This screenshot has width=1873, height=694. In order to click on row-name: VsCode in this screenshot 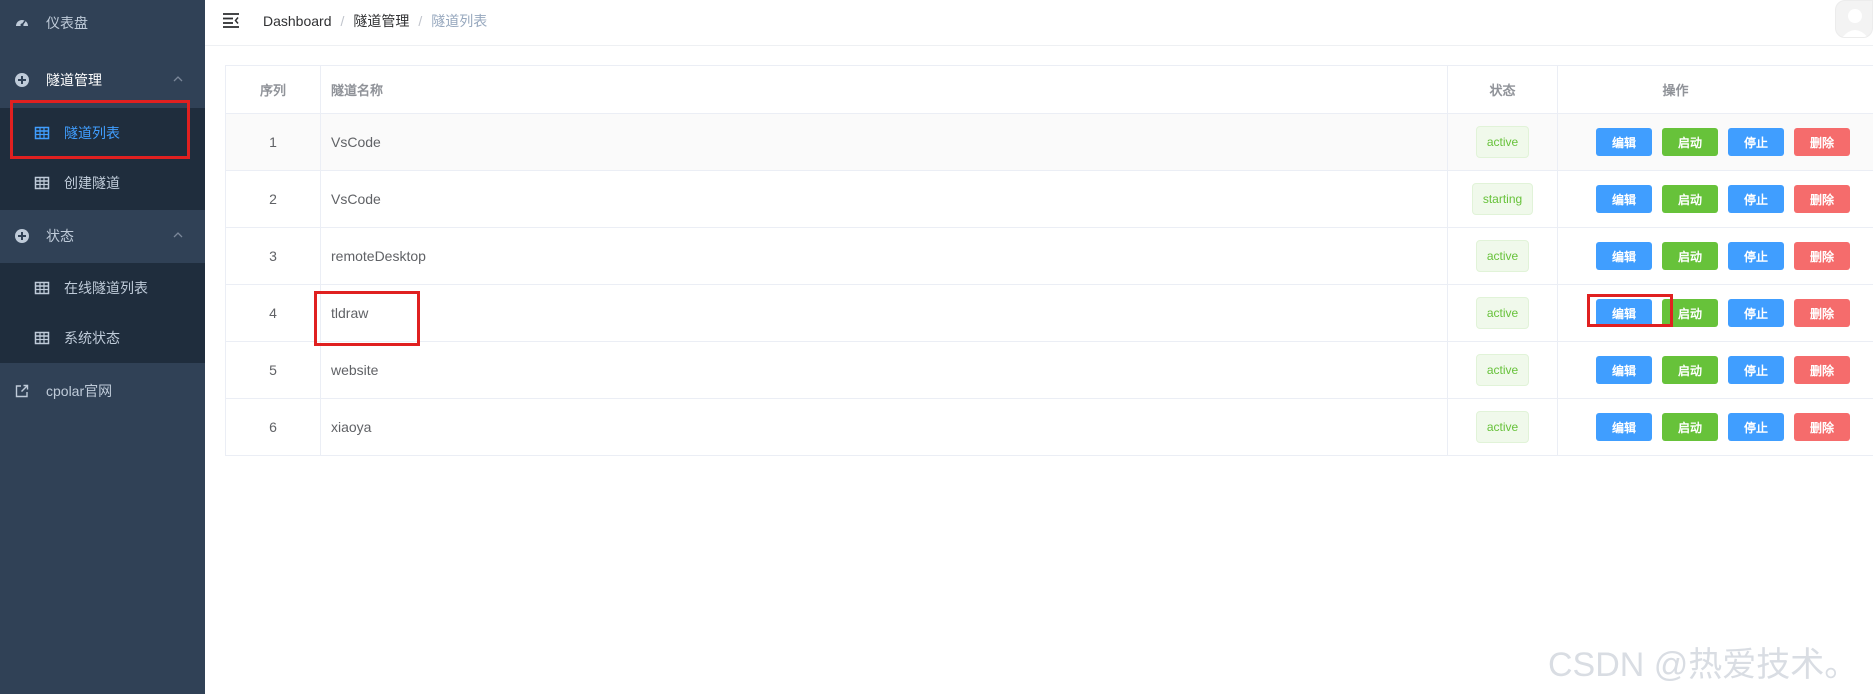, I will do `click(884, 199)`.